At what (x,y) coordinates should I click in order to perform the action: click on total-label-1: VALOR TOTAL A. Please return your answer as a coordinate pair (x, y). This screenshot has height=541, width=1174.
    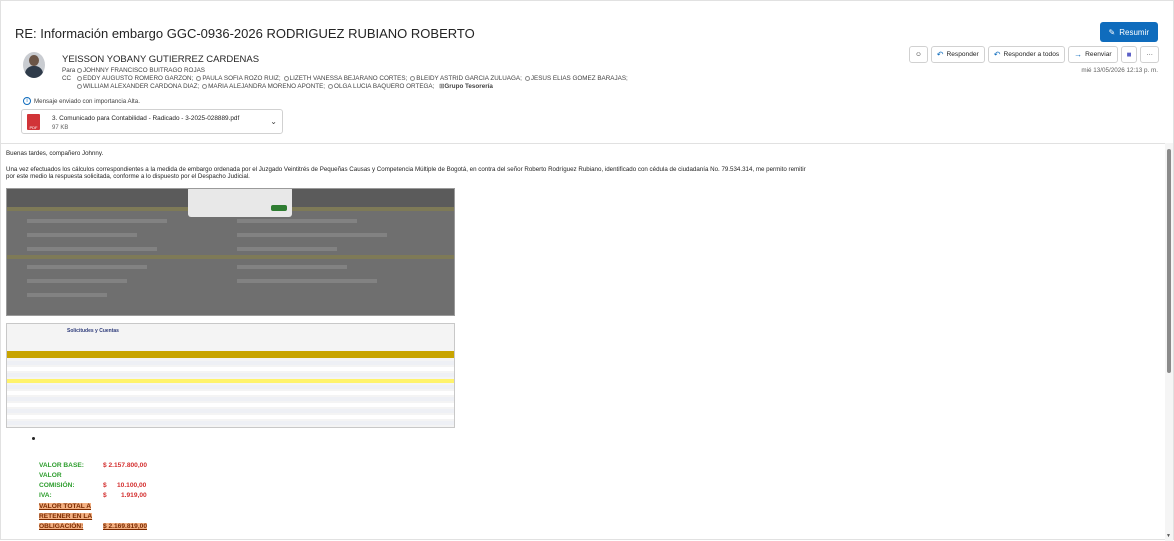
    Looking at the image, I should click on (65, 506).